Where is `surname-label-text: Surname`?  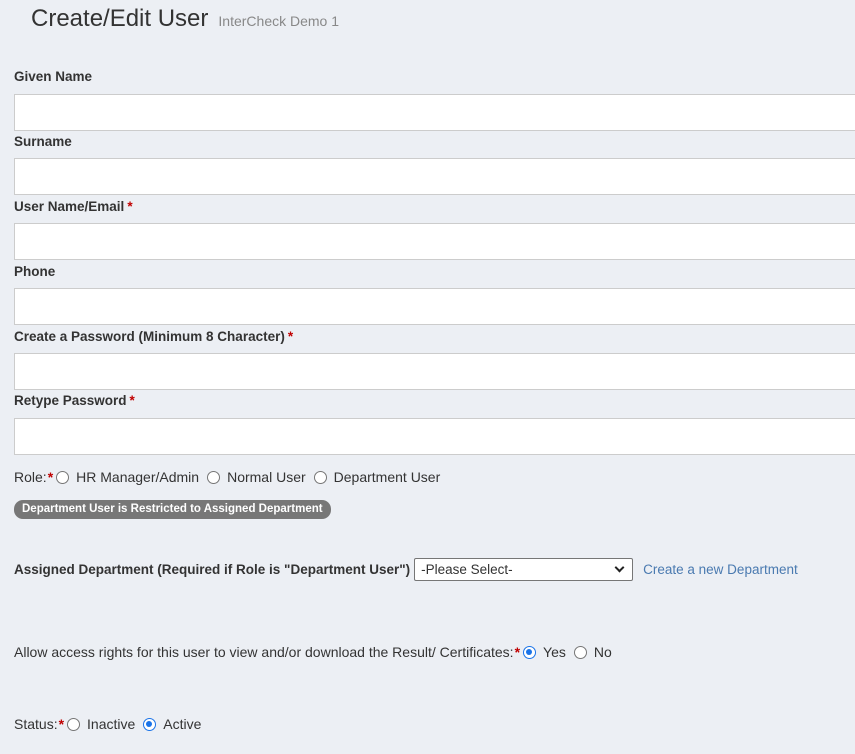
surname-label-text: Surname is located at coordinates (43, 141).